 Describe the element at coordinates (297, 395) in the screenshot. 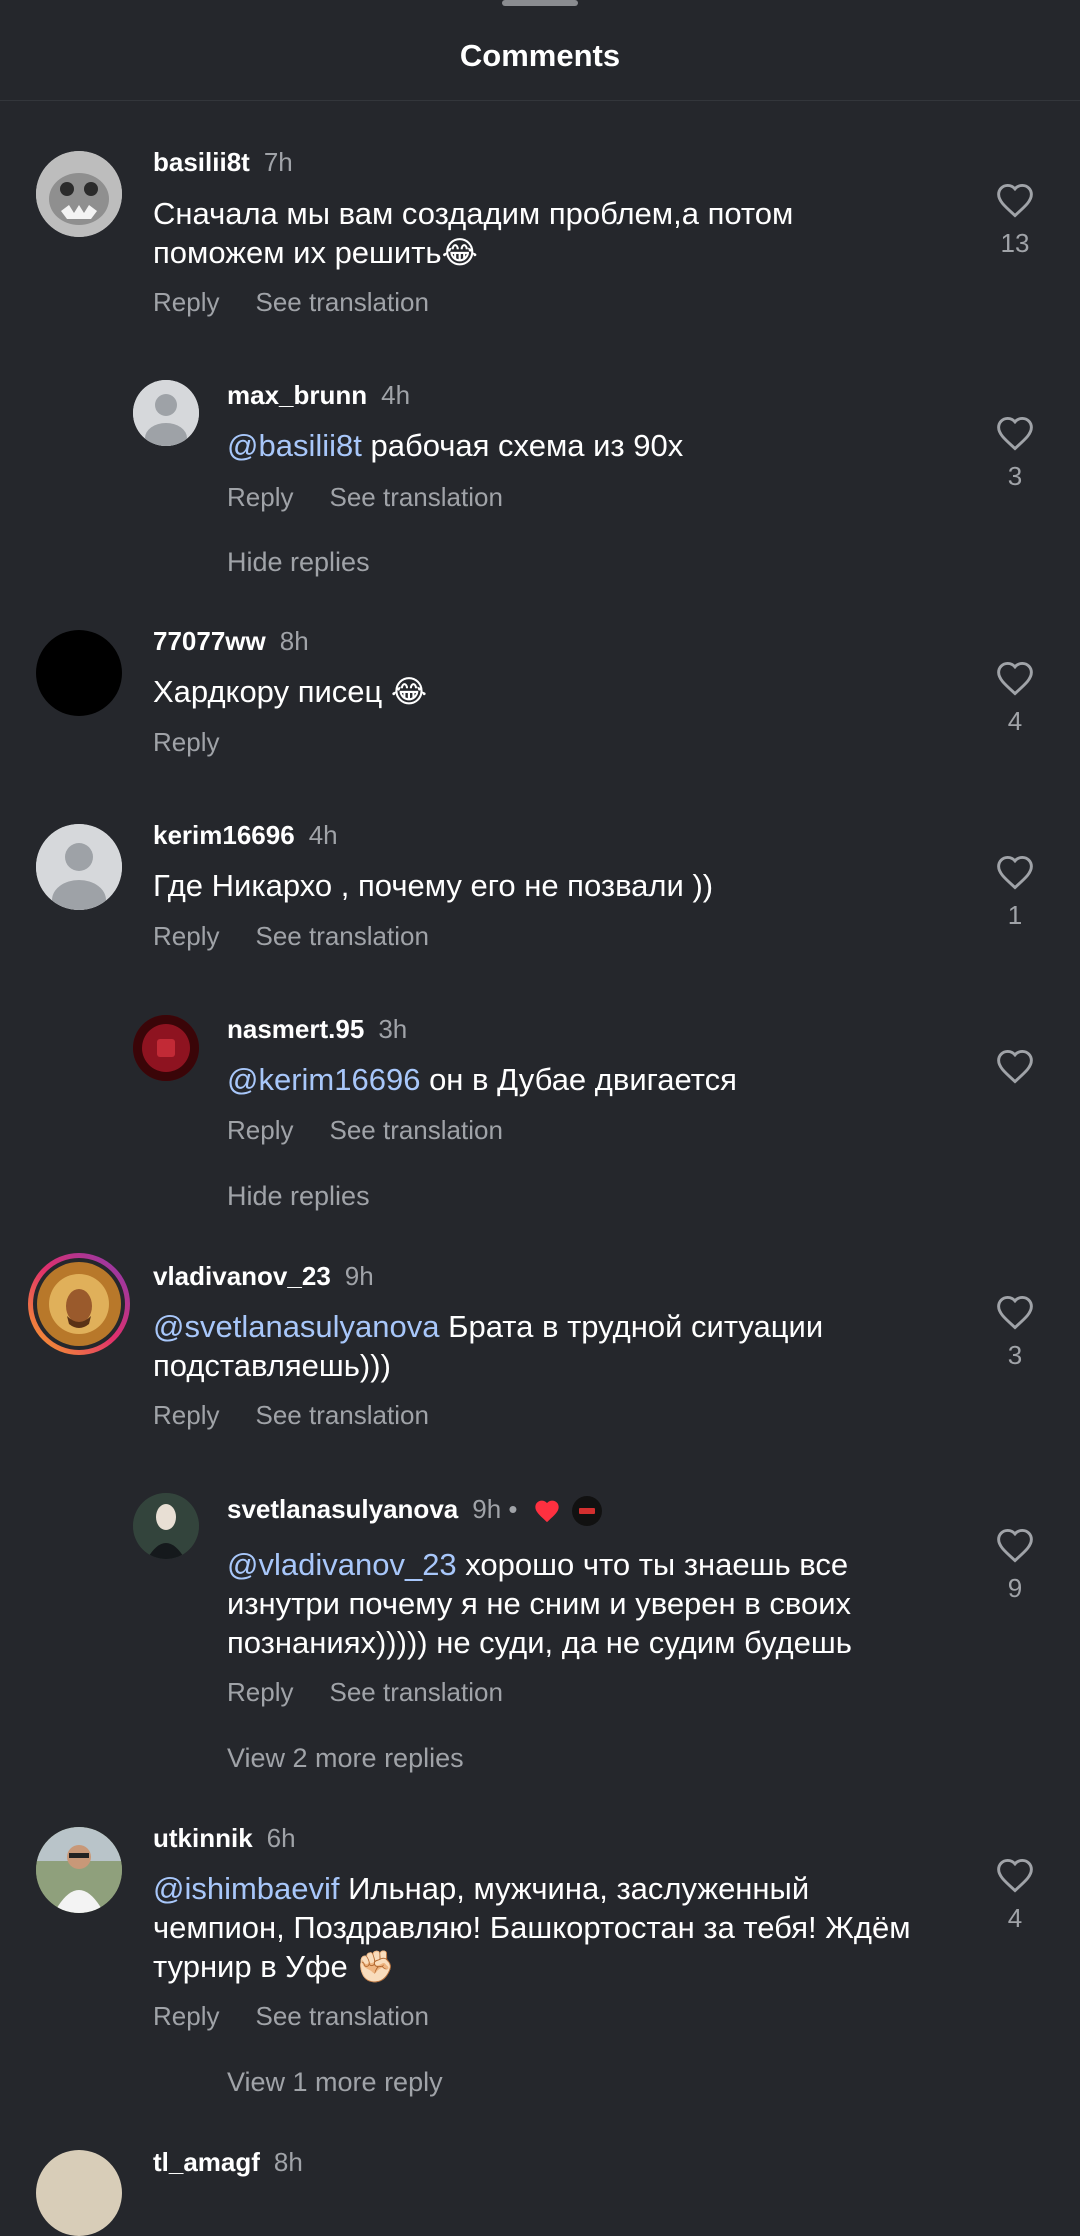

I see `username: max_brunn` at that location.